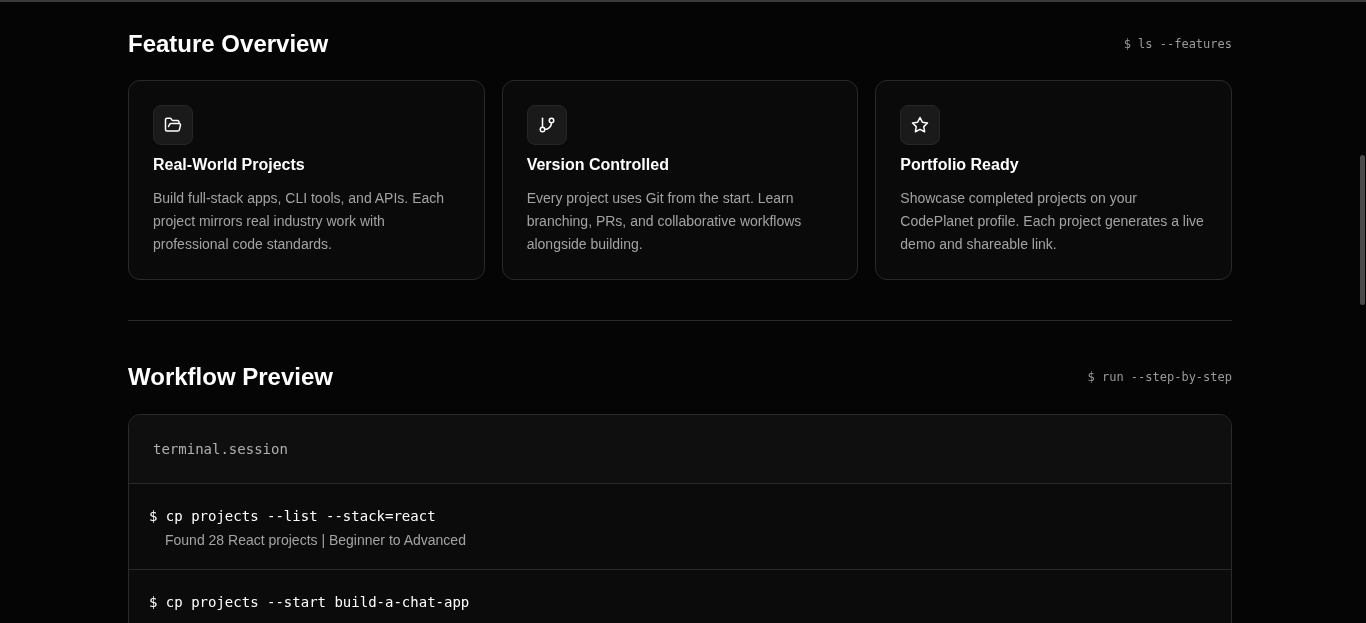 The width and height of the screenshot is (1366, 623). What do you see at coordinates (173, 125) in the screenshot?
I see `folder-icon` at bounding box center [173, 125].